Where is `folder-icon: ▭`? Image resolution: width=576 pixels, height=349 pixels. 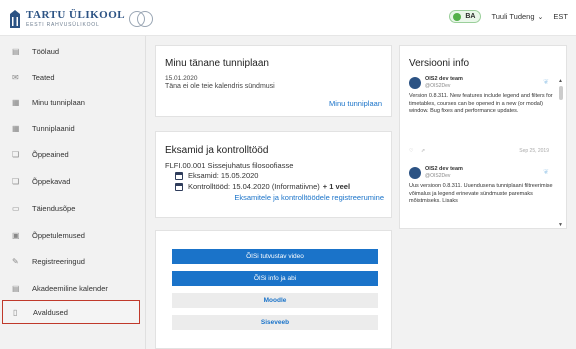
folder-icon: ▭ is located at coordinates (16, 208).